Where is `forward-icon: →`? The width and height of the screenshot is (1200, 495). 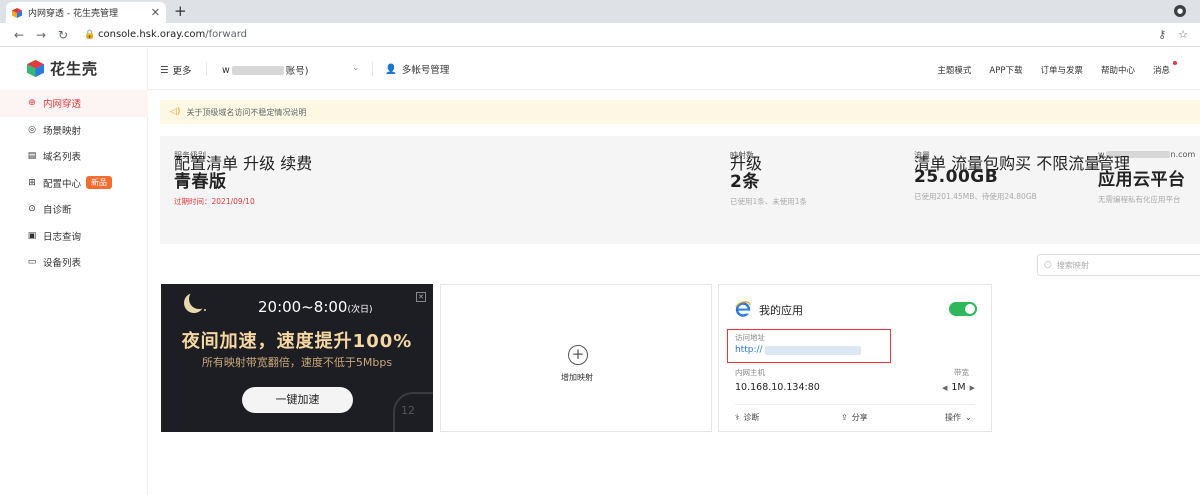
forward-icon: → is located at coordinates (41, 35).